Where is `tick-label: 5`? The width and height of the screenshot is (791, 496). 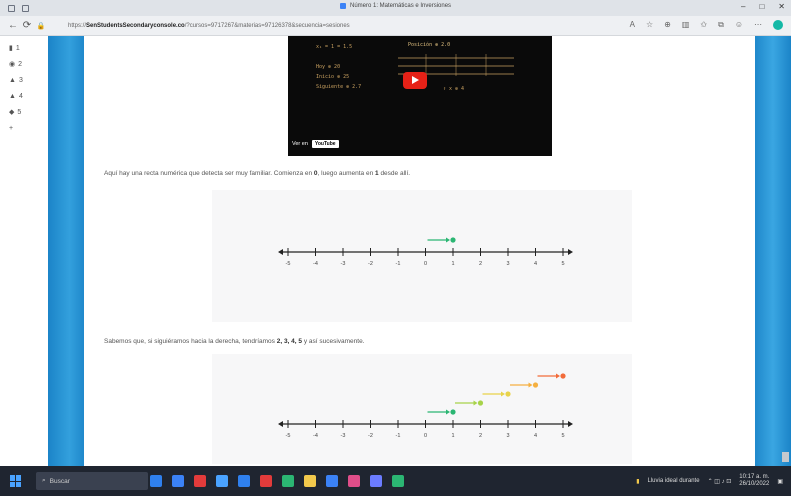 tick-label: 5 is located at coordinates (562, 436).